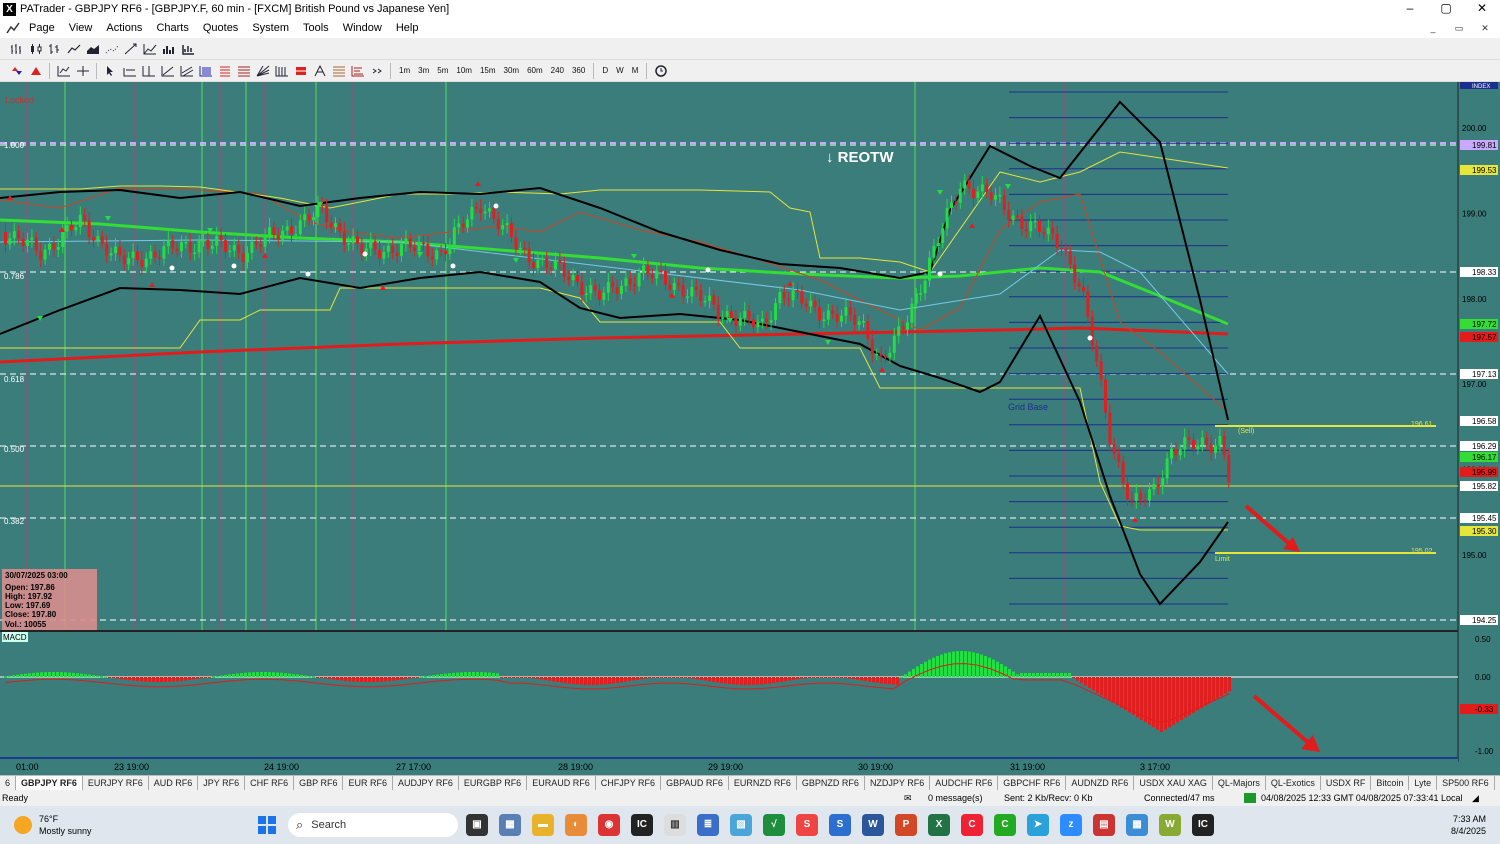  Describe the element at coordinates (1173, 783) in the screenshot. I see `symbol-tab: USDX XAU XAG` at that location.